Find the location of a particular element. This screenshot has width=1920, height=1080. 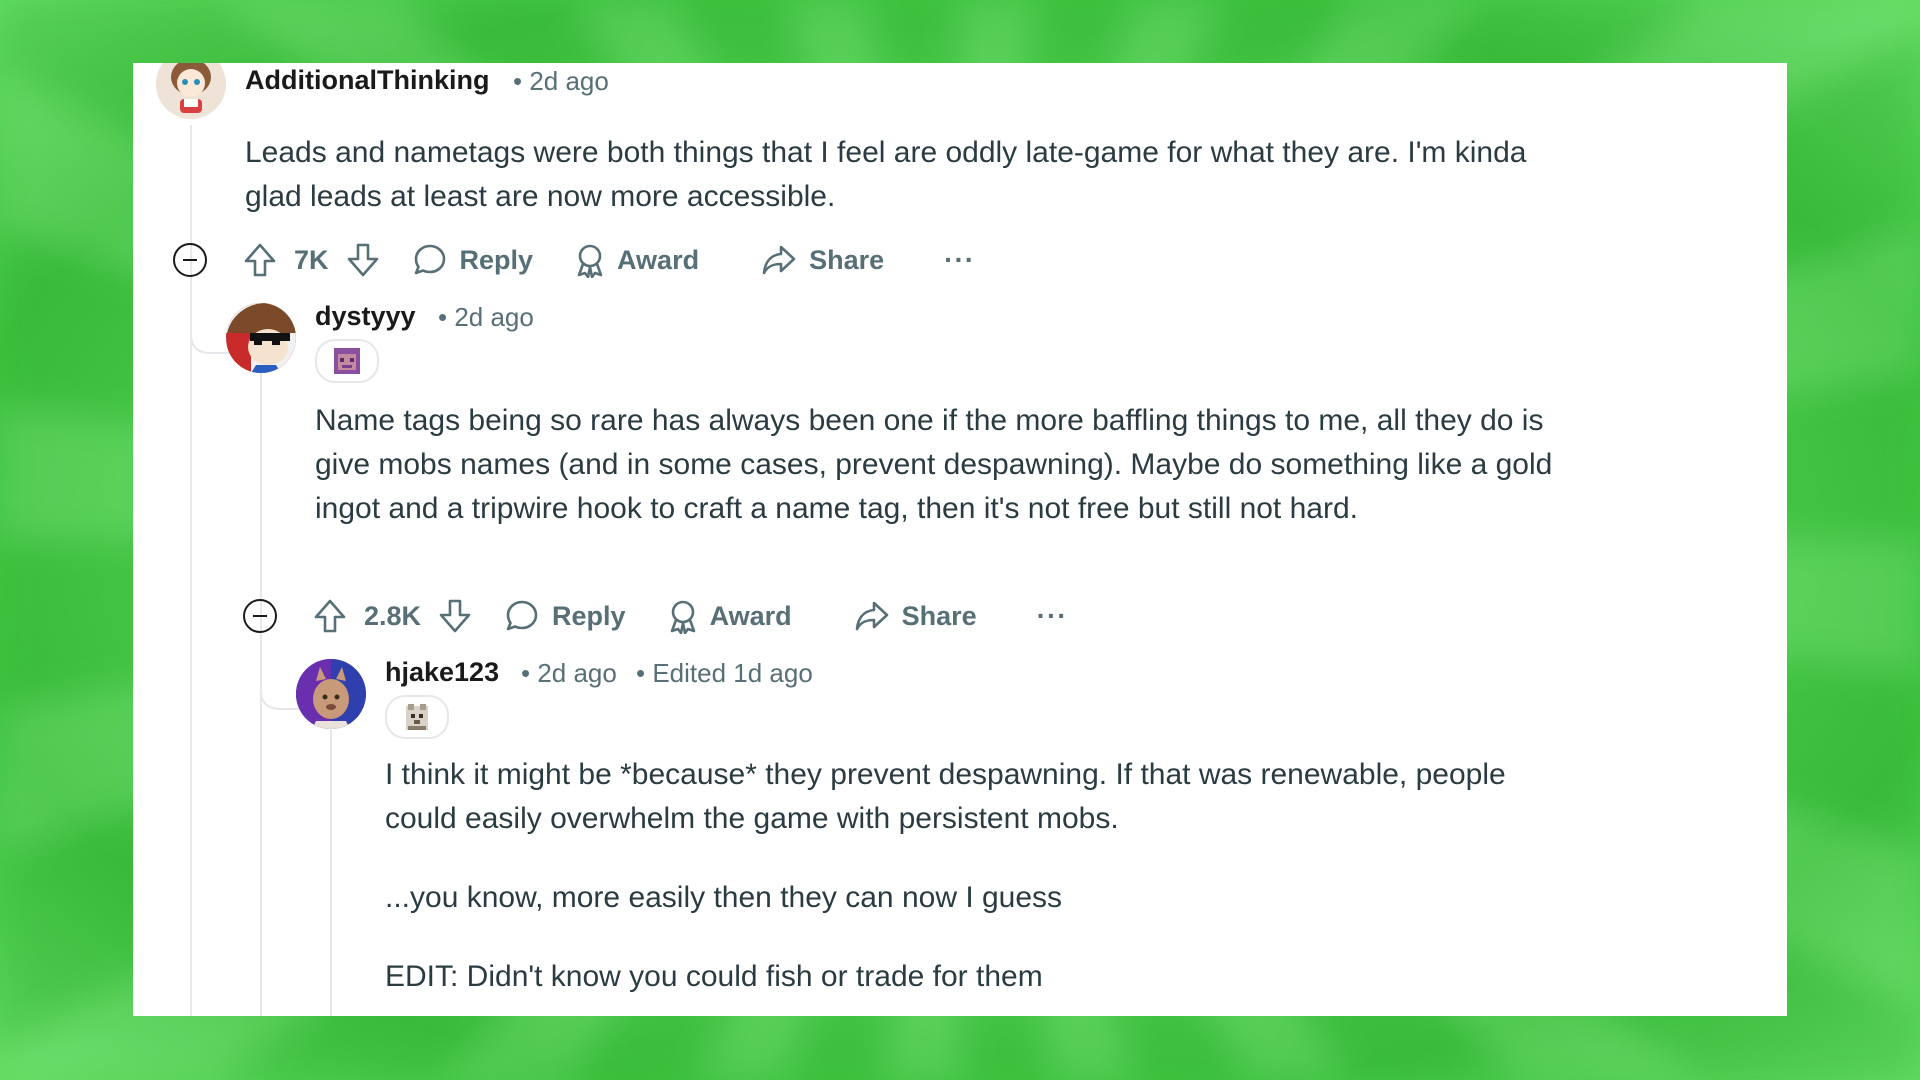

edited-timestamp: • Edited 1d ago is located at coordinates (724, 673).